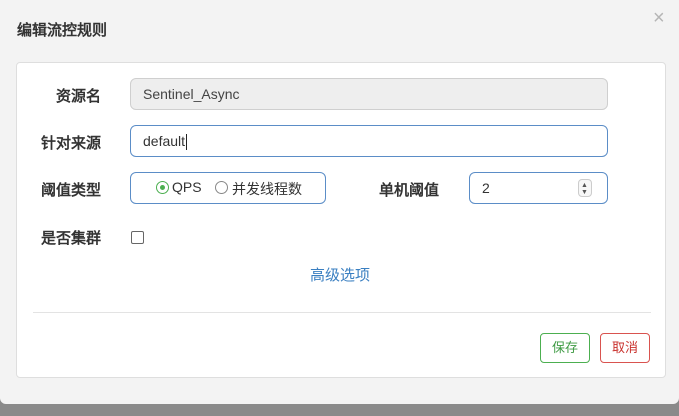 This screenshot has height=416, width=679. I want to click on save-button: 保存, so click(565, 348).